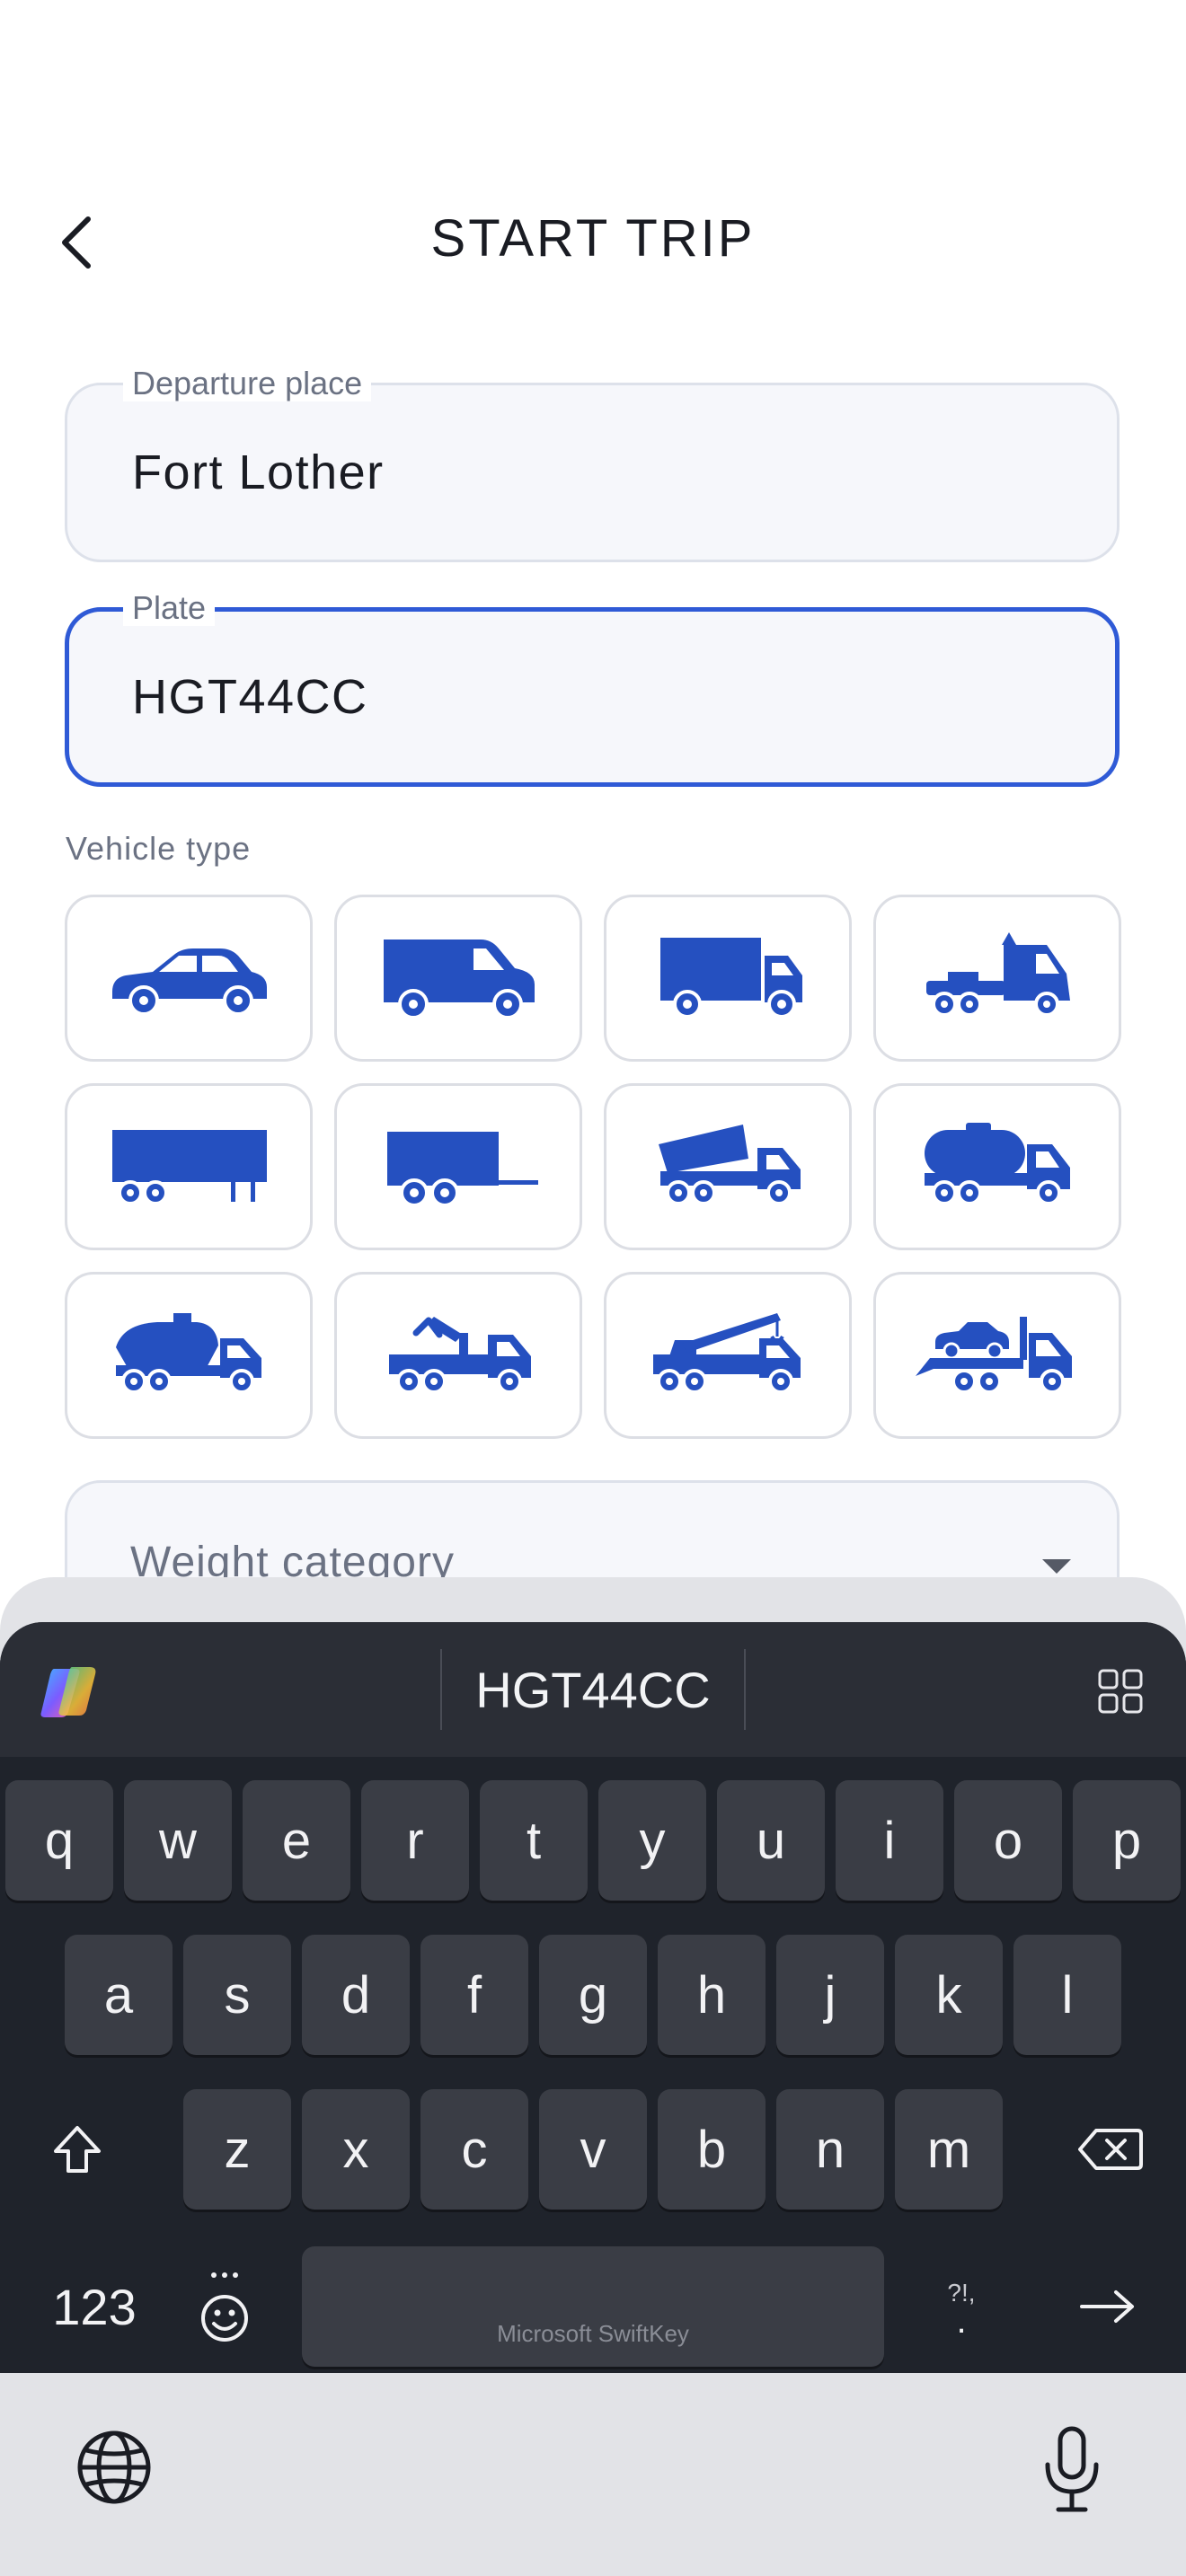  What do you see at coordinates (889, 1840) in the screenshot?
I see `key-i: i` at bounding box center [889, 1840].